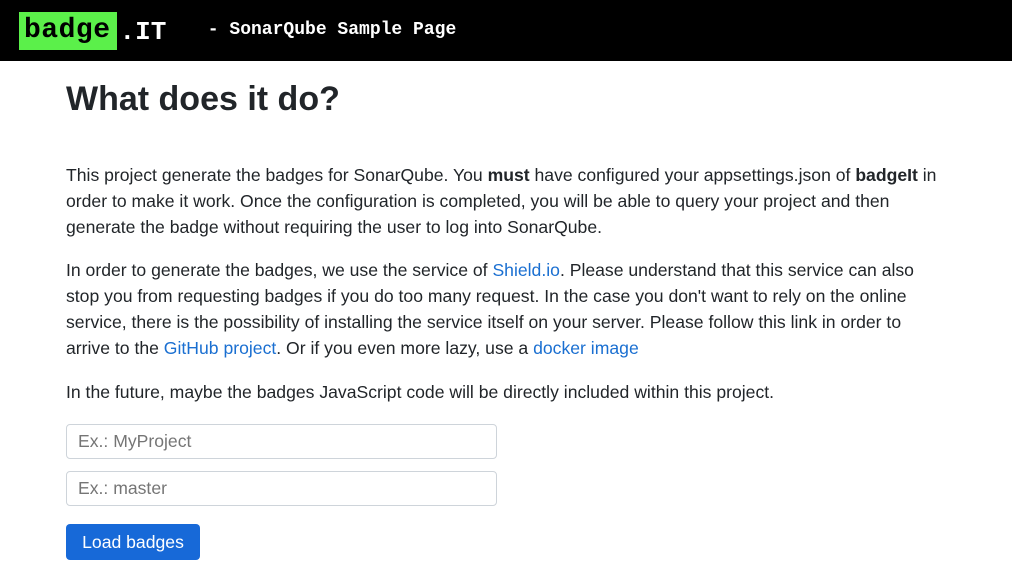 Image resolution: width=1012 pixels, height=578 pixels. I want to click on shield-io-link: Shield.io, so click(526, 270).